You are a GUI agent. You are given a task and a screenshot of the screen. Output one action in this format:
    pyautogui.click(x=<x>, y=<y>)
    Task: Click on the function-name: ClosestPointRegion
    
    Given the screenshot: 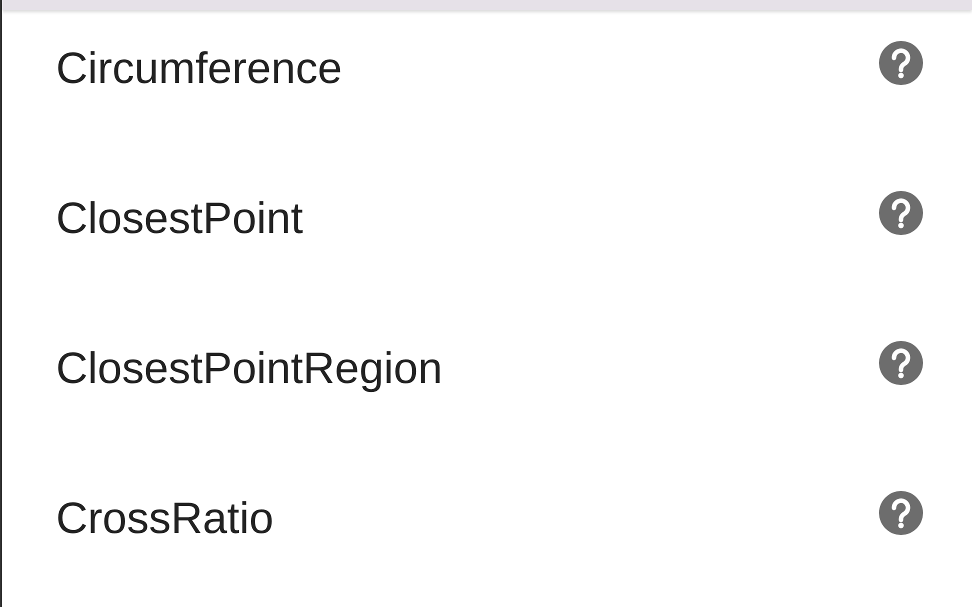 What is the action you would take?
    pyautogui.click(x=249, y=369)
    